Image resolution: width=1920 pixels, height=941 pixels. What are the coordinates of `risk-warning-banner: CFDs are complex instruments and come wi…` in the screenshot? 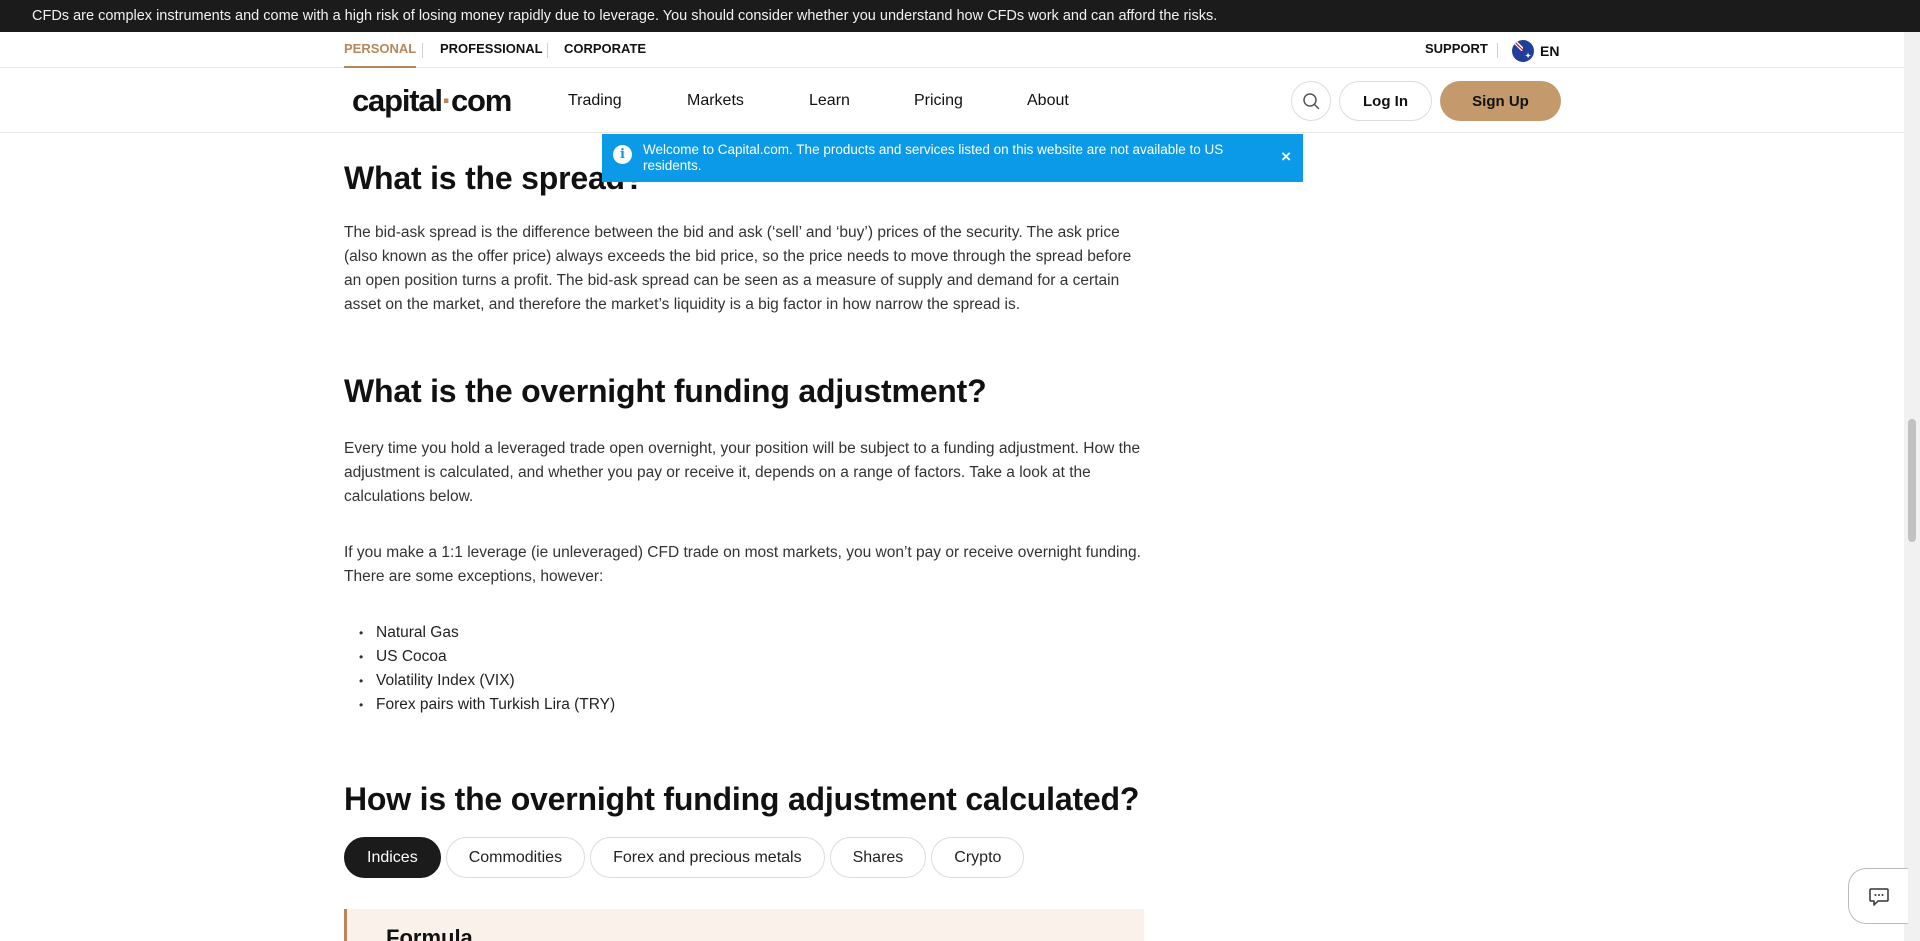 It's located at (960, 16).